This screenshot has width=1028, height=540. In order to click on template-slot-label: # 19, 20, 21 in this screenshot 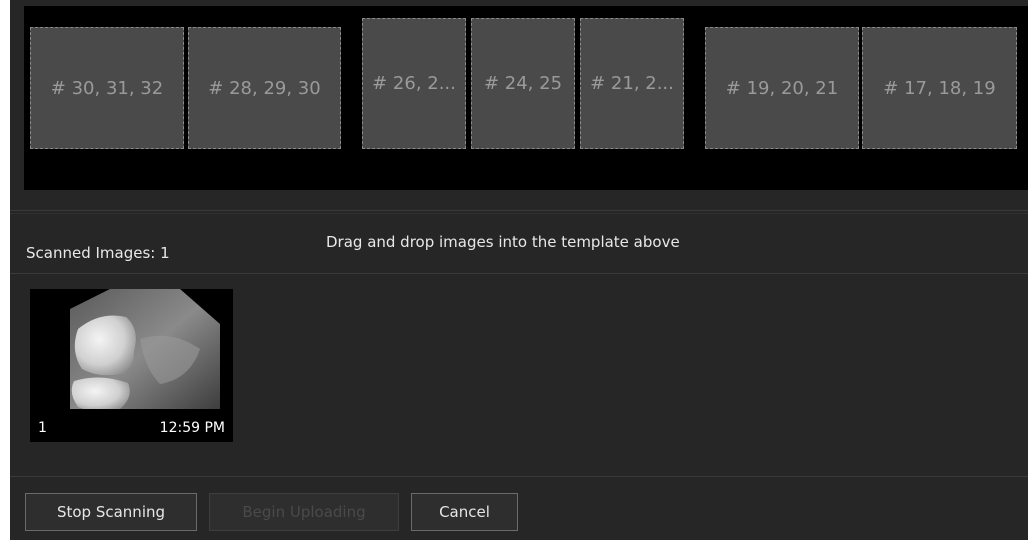, I will do `click(782, 88)`.